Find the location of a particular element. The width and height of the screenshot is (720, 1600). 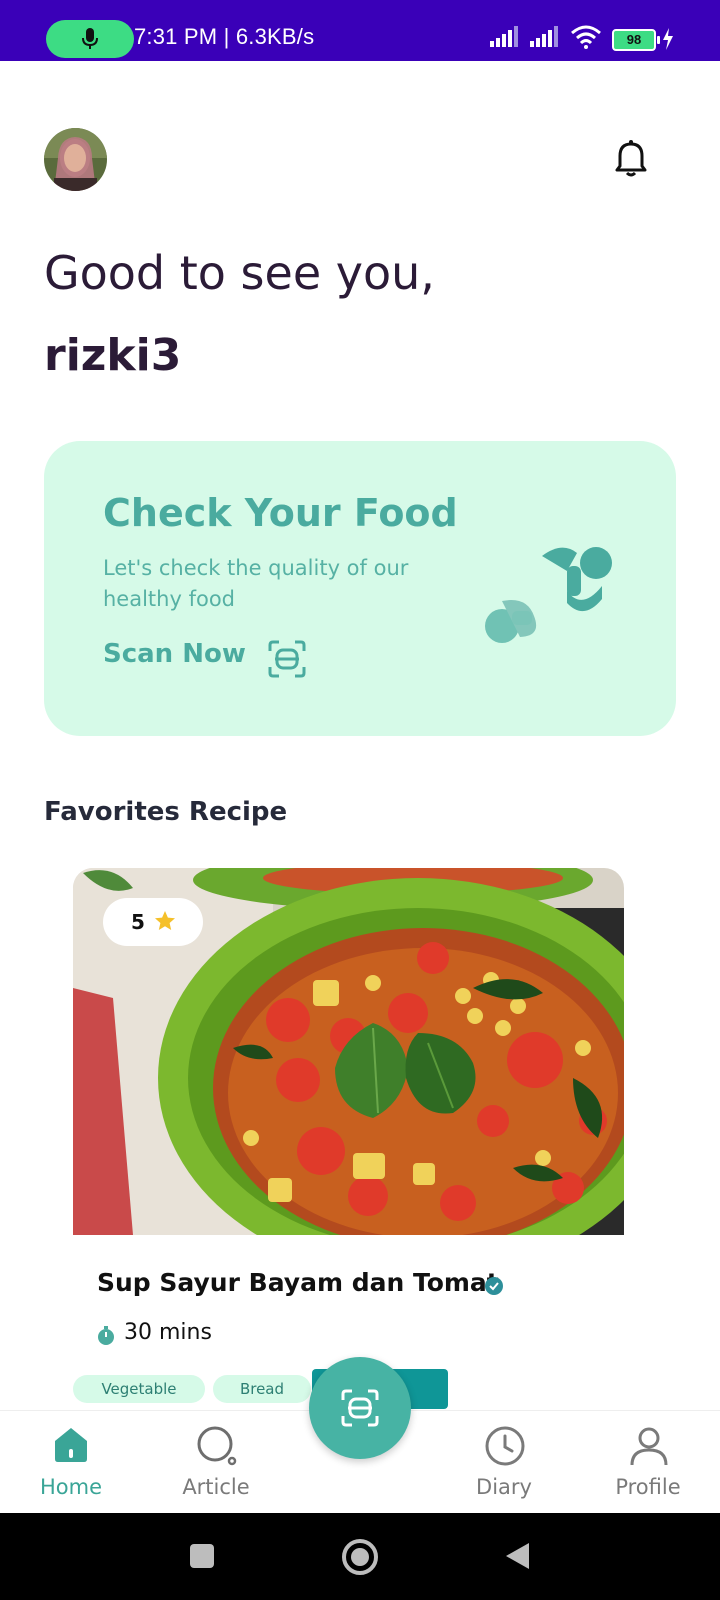

status-bar: 7:31 PM | 6.3KB/s 98 is located at coordinates (360, 30).